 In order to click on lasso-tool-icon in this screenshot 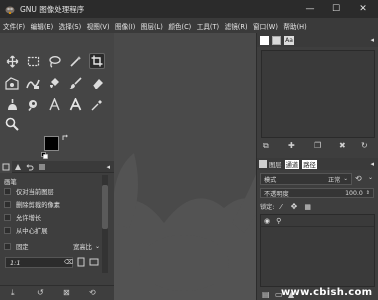, I will do `click(54, 61)`.